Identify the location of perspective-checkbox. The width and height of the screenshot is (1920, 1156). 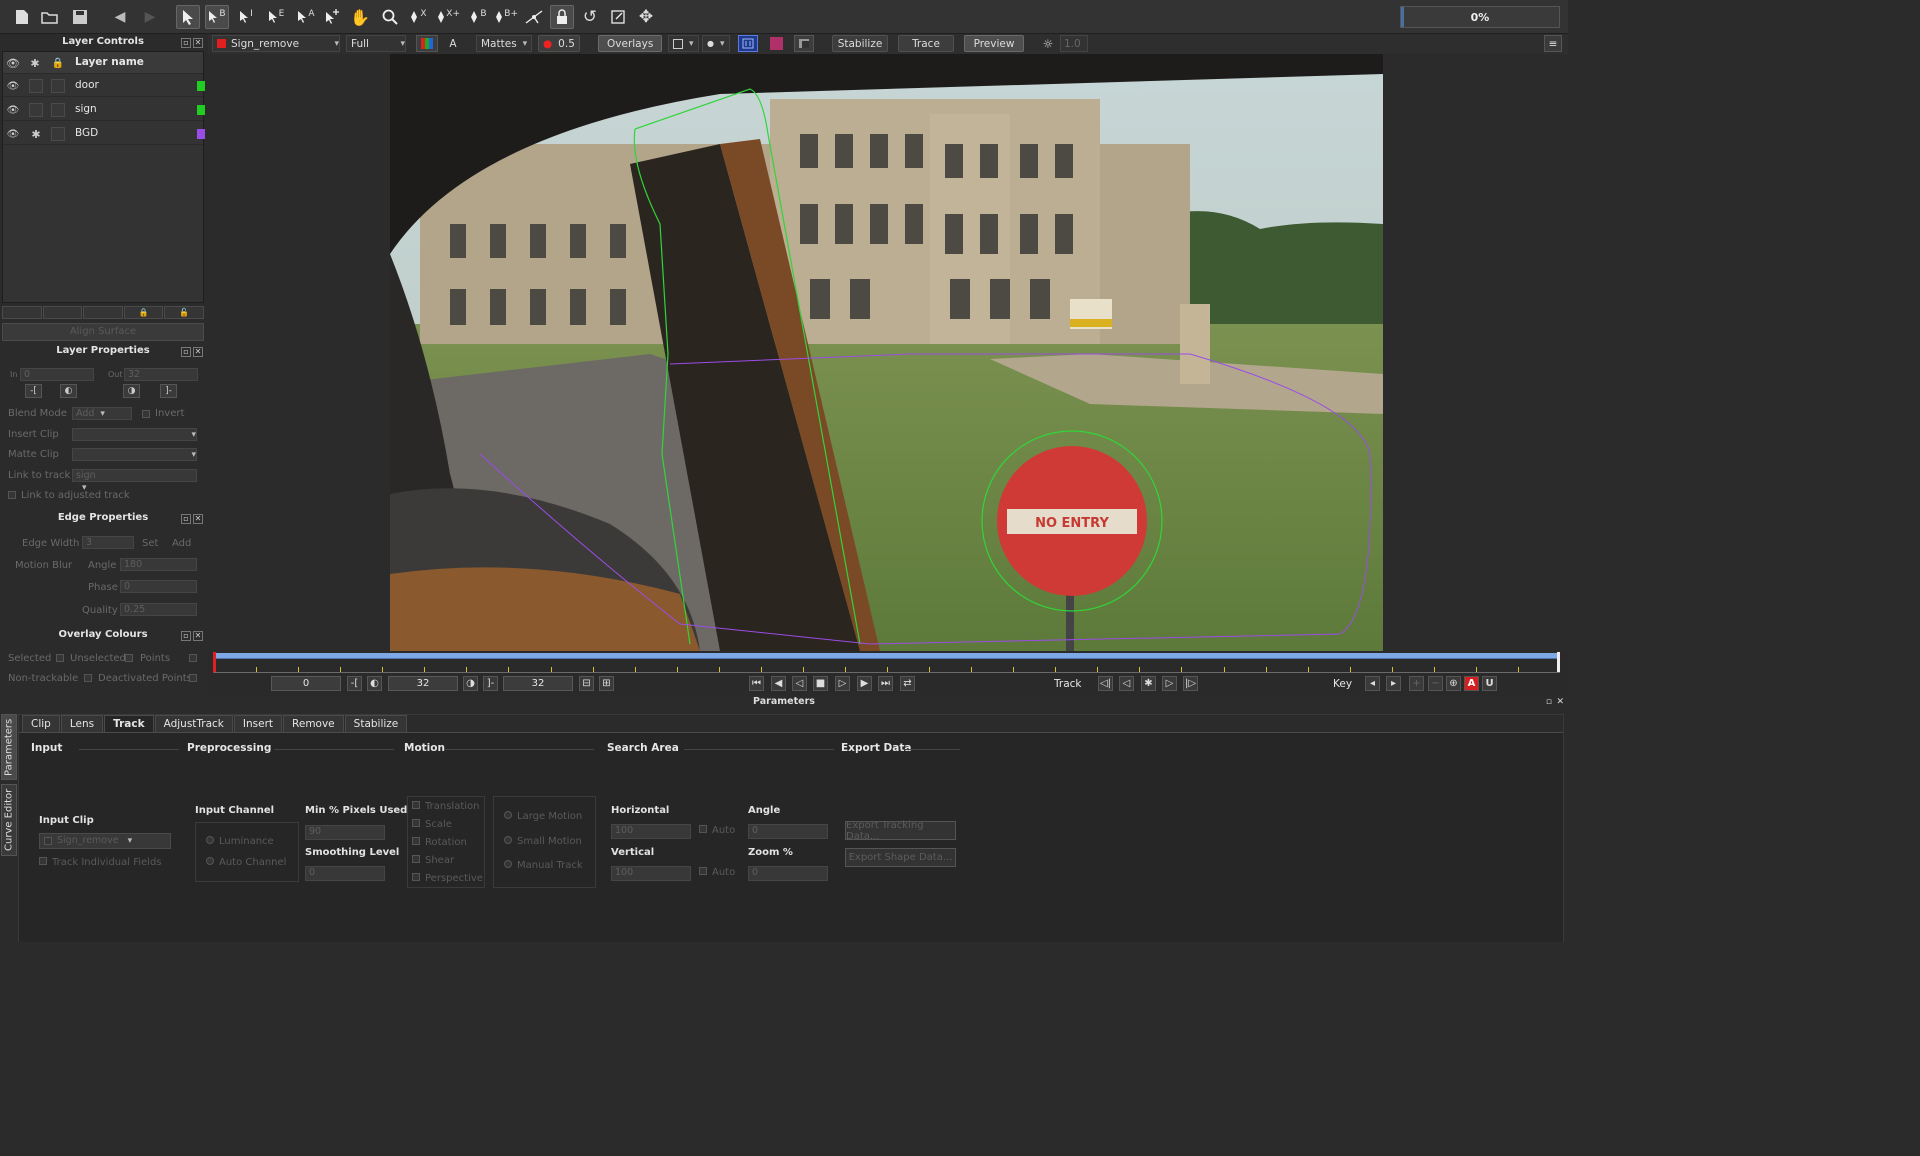
(416, 877).